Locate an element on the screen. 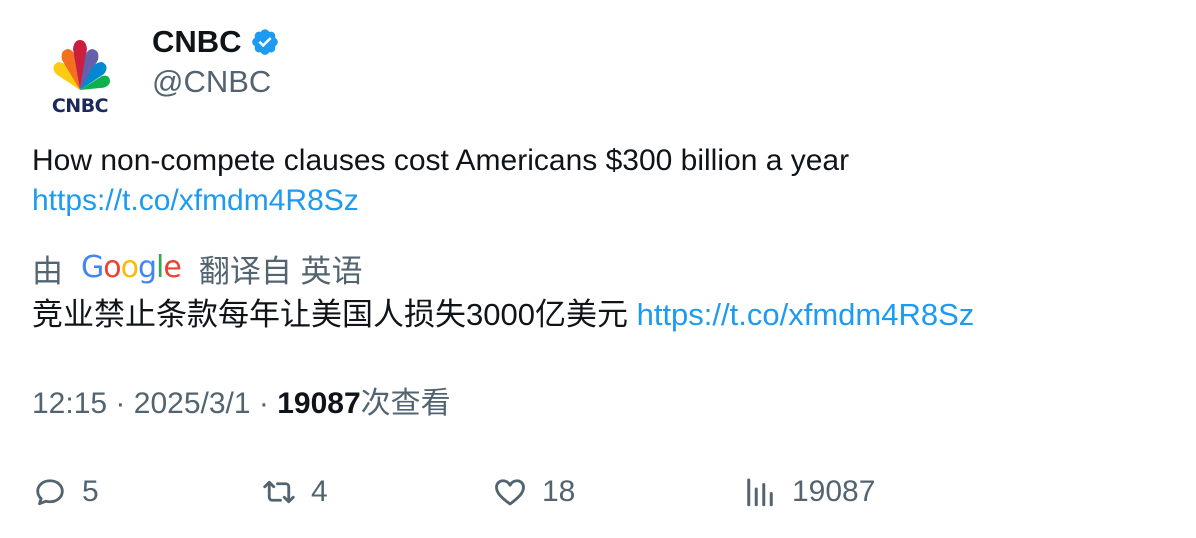  tweet-meta: 12:15 · 2025/3/1 · 19087次查看 is located at coordinates (241, 404).